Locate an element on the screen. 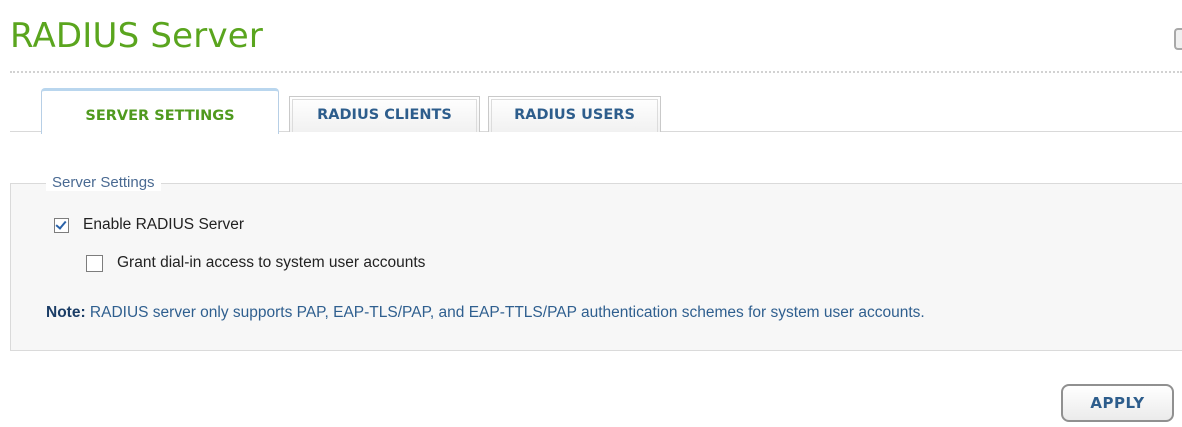 The image size is (1182, 427). window-toggle-icon is located at coordinates (1178, 39).